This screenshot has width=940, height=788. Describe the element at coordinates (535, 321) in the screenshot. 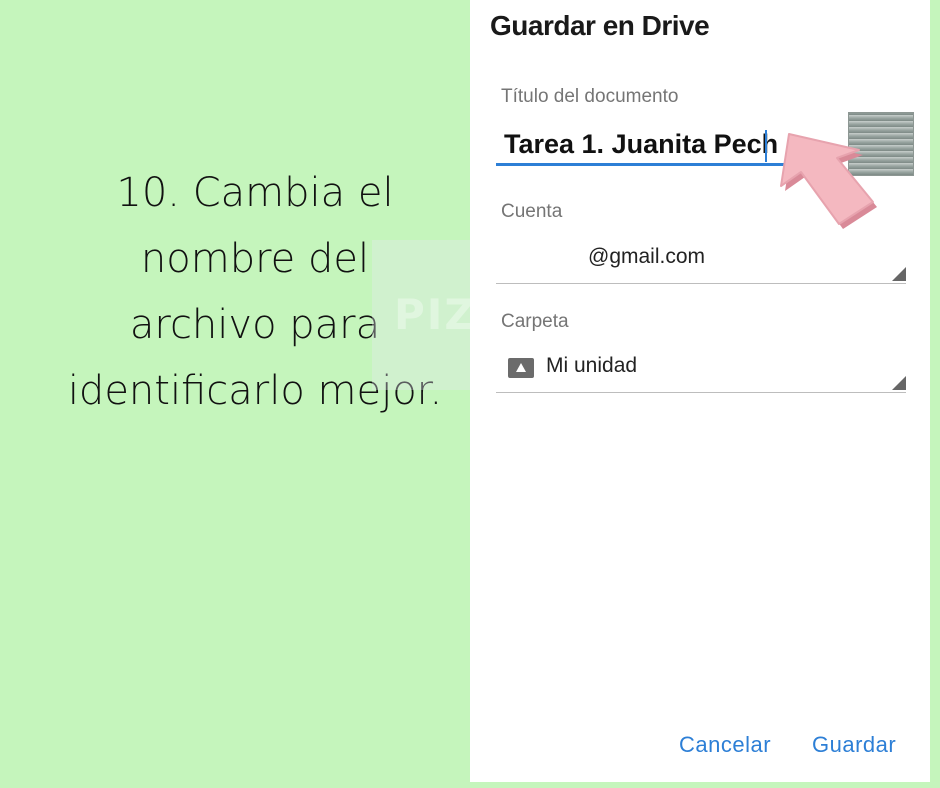

I see `folder-label: Carpeta` at that location.